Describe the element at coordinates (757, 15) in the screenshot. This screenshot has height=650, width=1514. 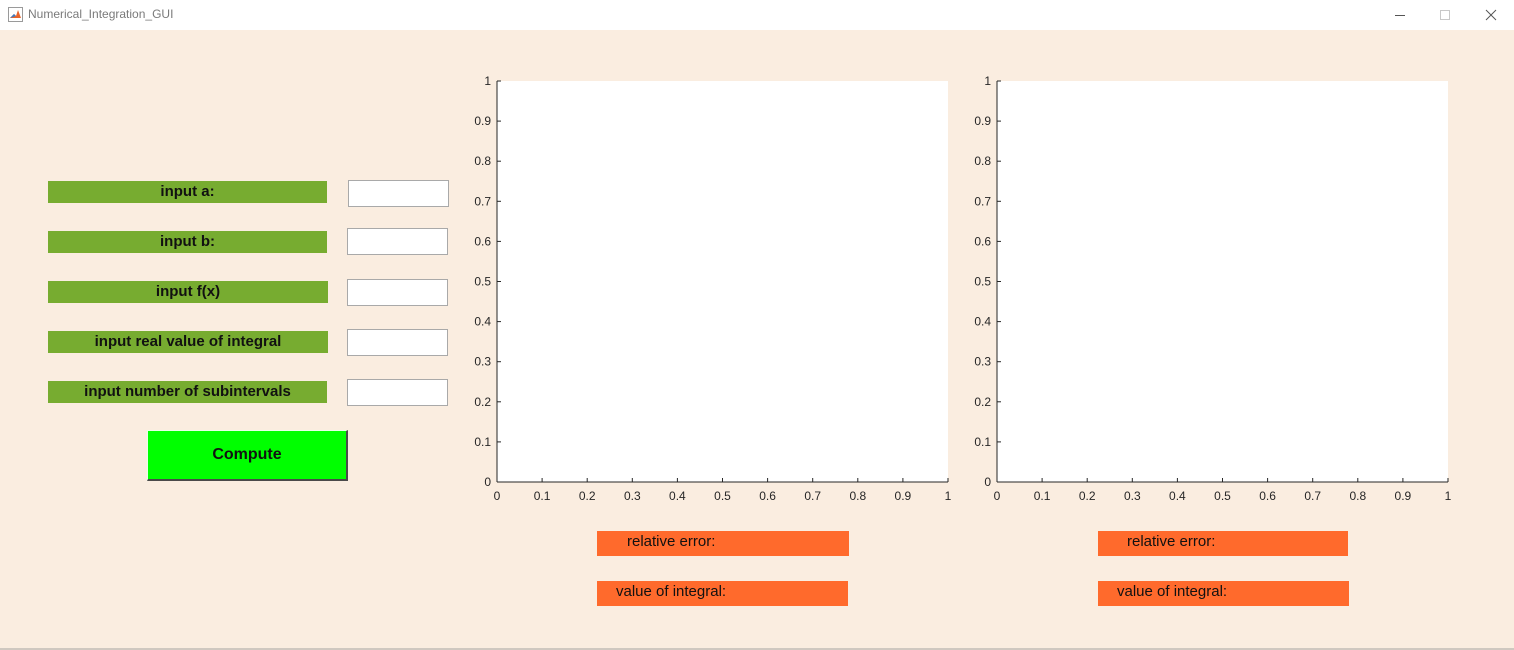
I see `title-bar: Numerical_Integration_GUI` at that location.